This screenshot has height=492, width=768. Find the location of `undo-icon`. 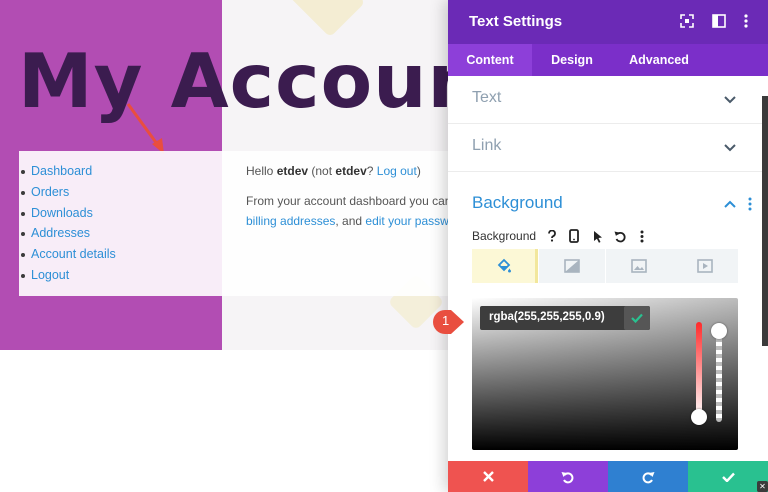

undo-icon is located at coordinates (567, 477).